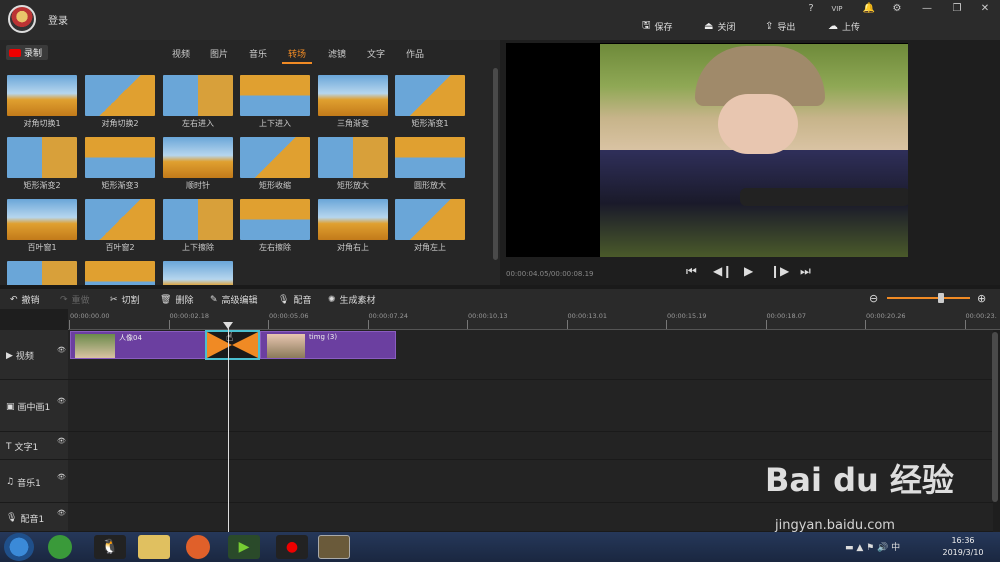 Image resolution: width=1000 pixels, height=562 pixels. What do you see at coordinates (357, 301) in the screenshot?
I see `generate-label: 生成素材` at bounding box center [357, 301].